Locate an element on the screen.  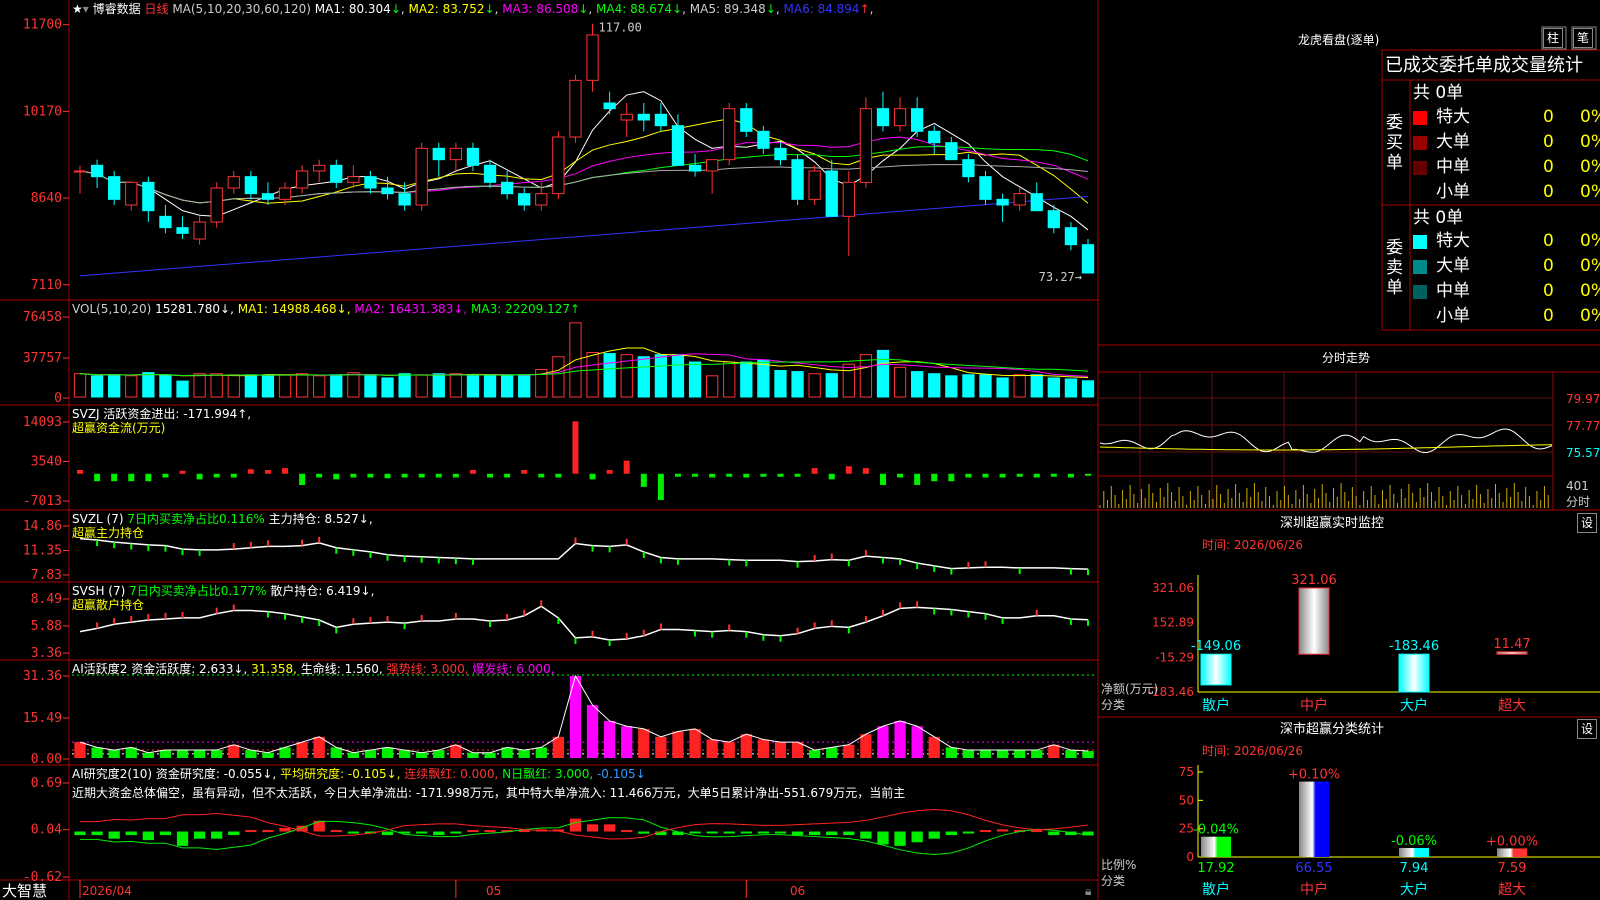
sc-bar-中户 is located at coordinates (1314, 819).